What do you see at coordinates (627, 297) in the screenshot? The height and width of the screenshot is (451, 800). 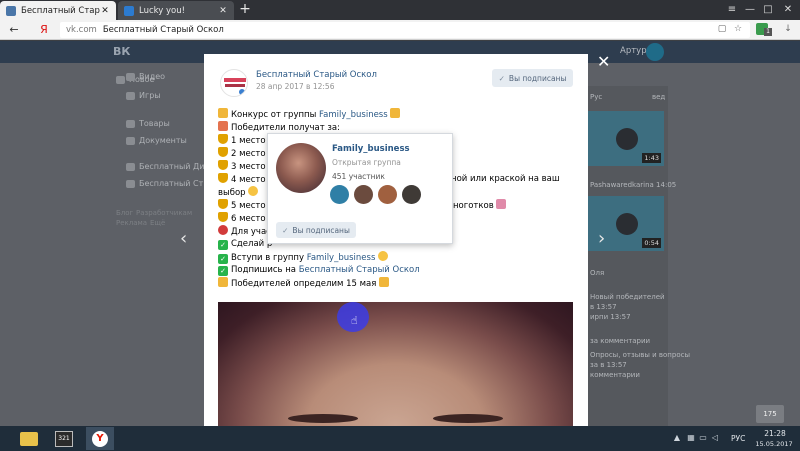 I see `right-text: Новый победителей` at bounding box center [627, 297].